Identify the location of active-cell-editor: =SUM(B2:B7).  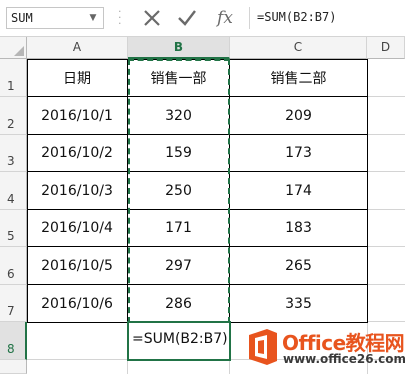
(179, 341).